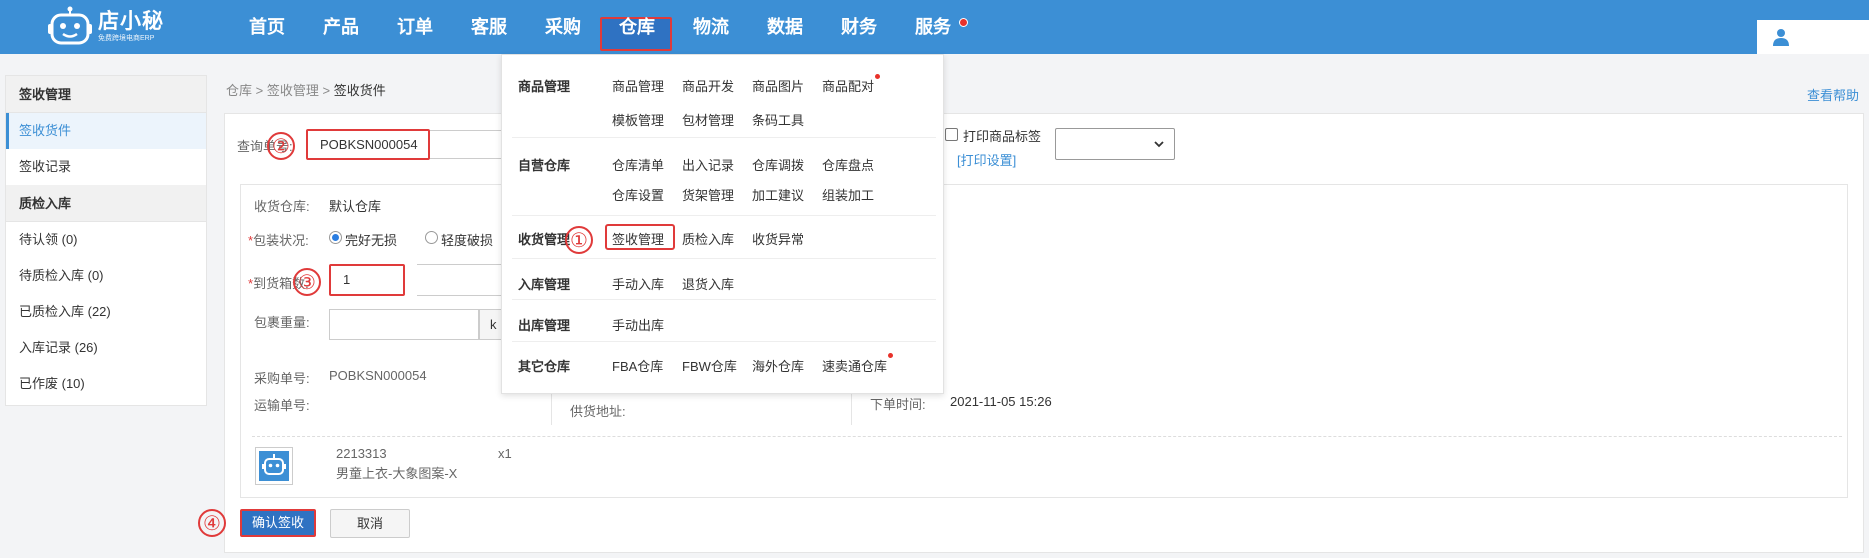 The image size is (1869, 558). Describe the element at coordinates (106, 240) in the screenshot. I see `sidebar-item-pending-claim: 待认领 (0)` at that location.